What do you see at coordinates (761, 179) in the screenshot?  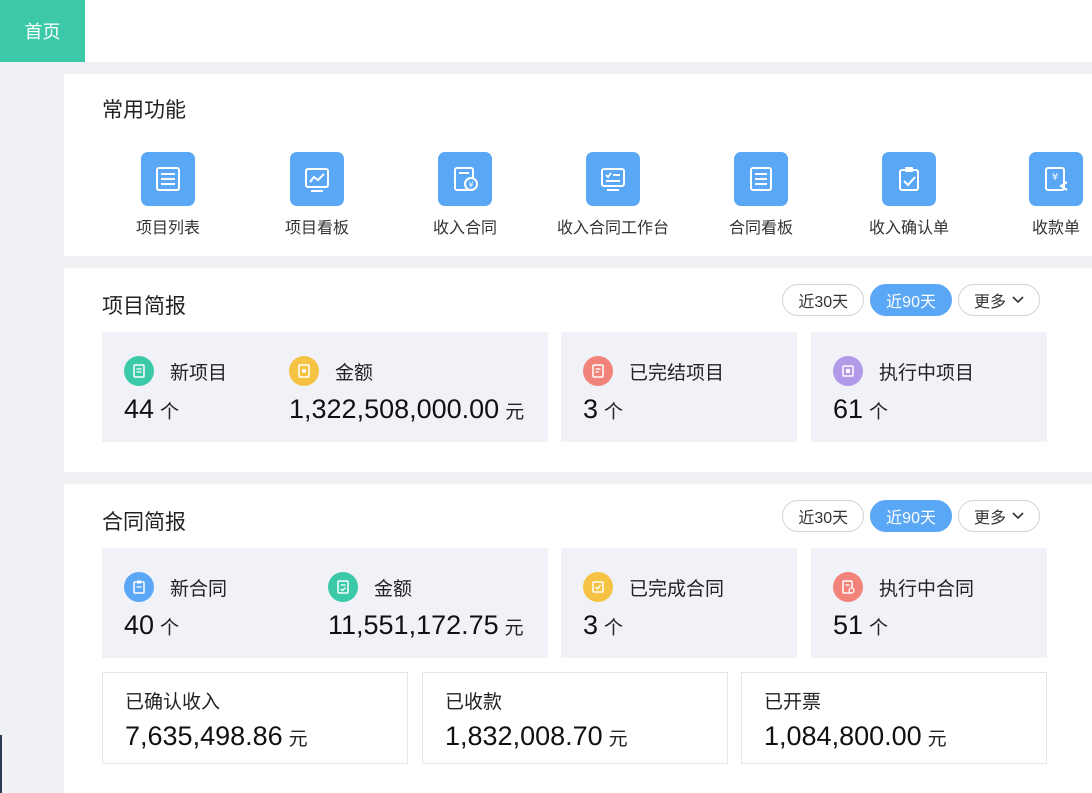 I see `document-lines-icon` at bounding box center [761, 179].